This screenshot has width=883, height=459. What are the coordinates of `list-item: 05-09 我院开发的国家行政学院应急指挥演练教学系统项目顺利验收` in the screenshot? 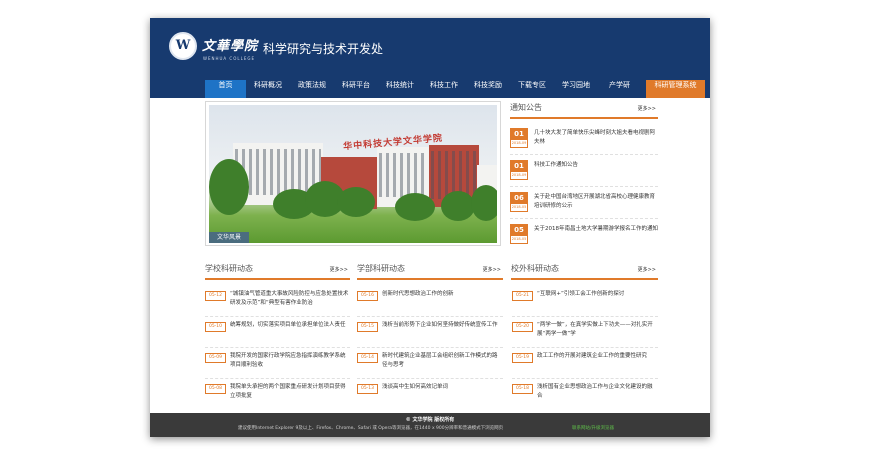 It's located at (277, 368).